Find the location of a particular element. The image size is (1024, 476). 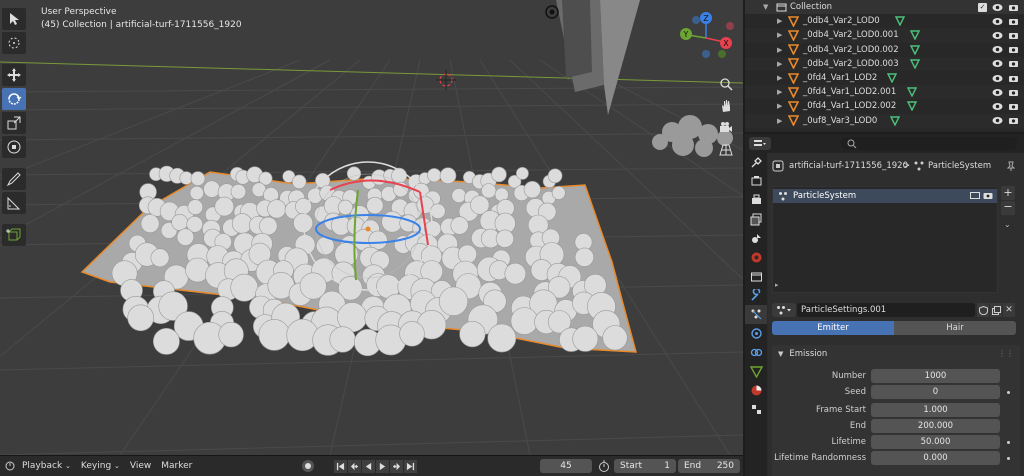

editor-type-button is located at coordinates (11, 466).